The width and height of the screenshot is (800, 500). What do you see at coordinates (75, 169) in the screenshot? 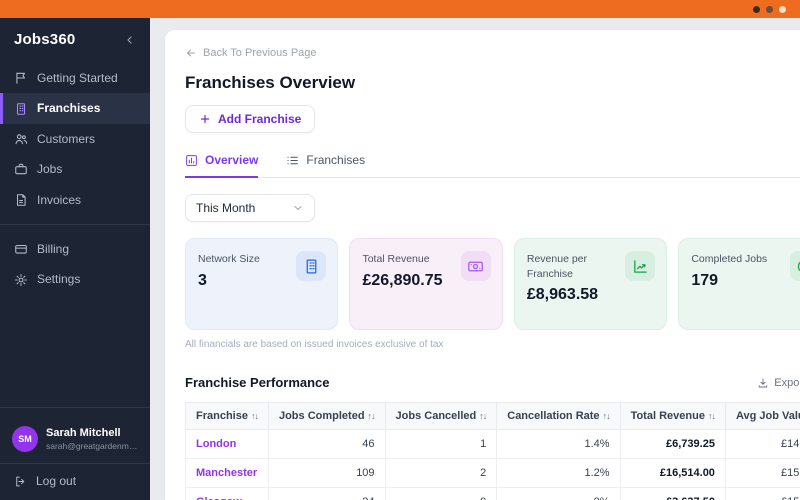
I see `sidebar-item-jobs: Jobs` at bounding box center [75, 169].